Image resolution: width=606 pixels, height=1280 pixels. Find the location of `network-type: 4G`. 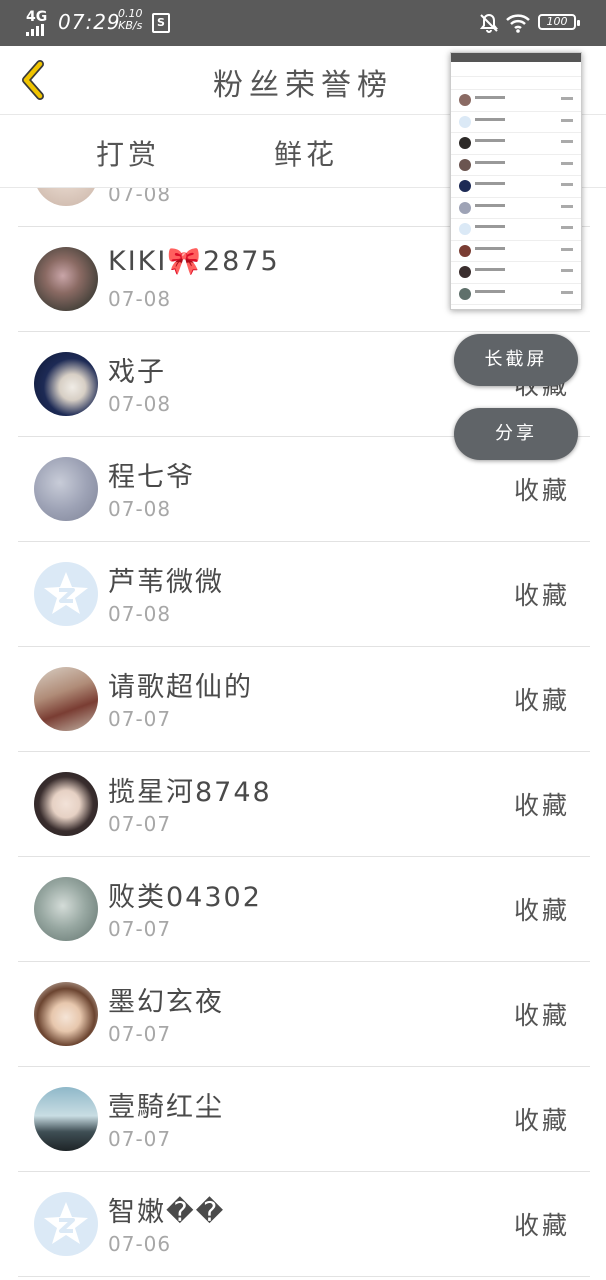

network-type: 4G is located at coordinates (37, 17).